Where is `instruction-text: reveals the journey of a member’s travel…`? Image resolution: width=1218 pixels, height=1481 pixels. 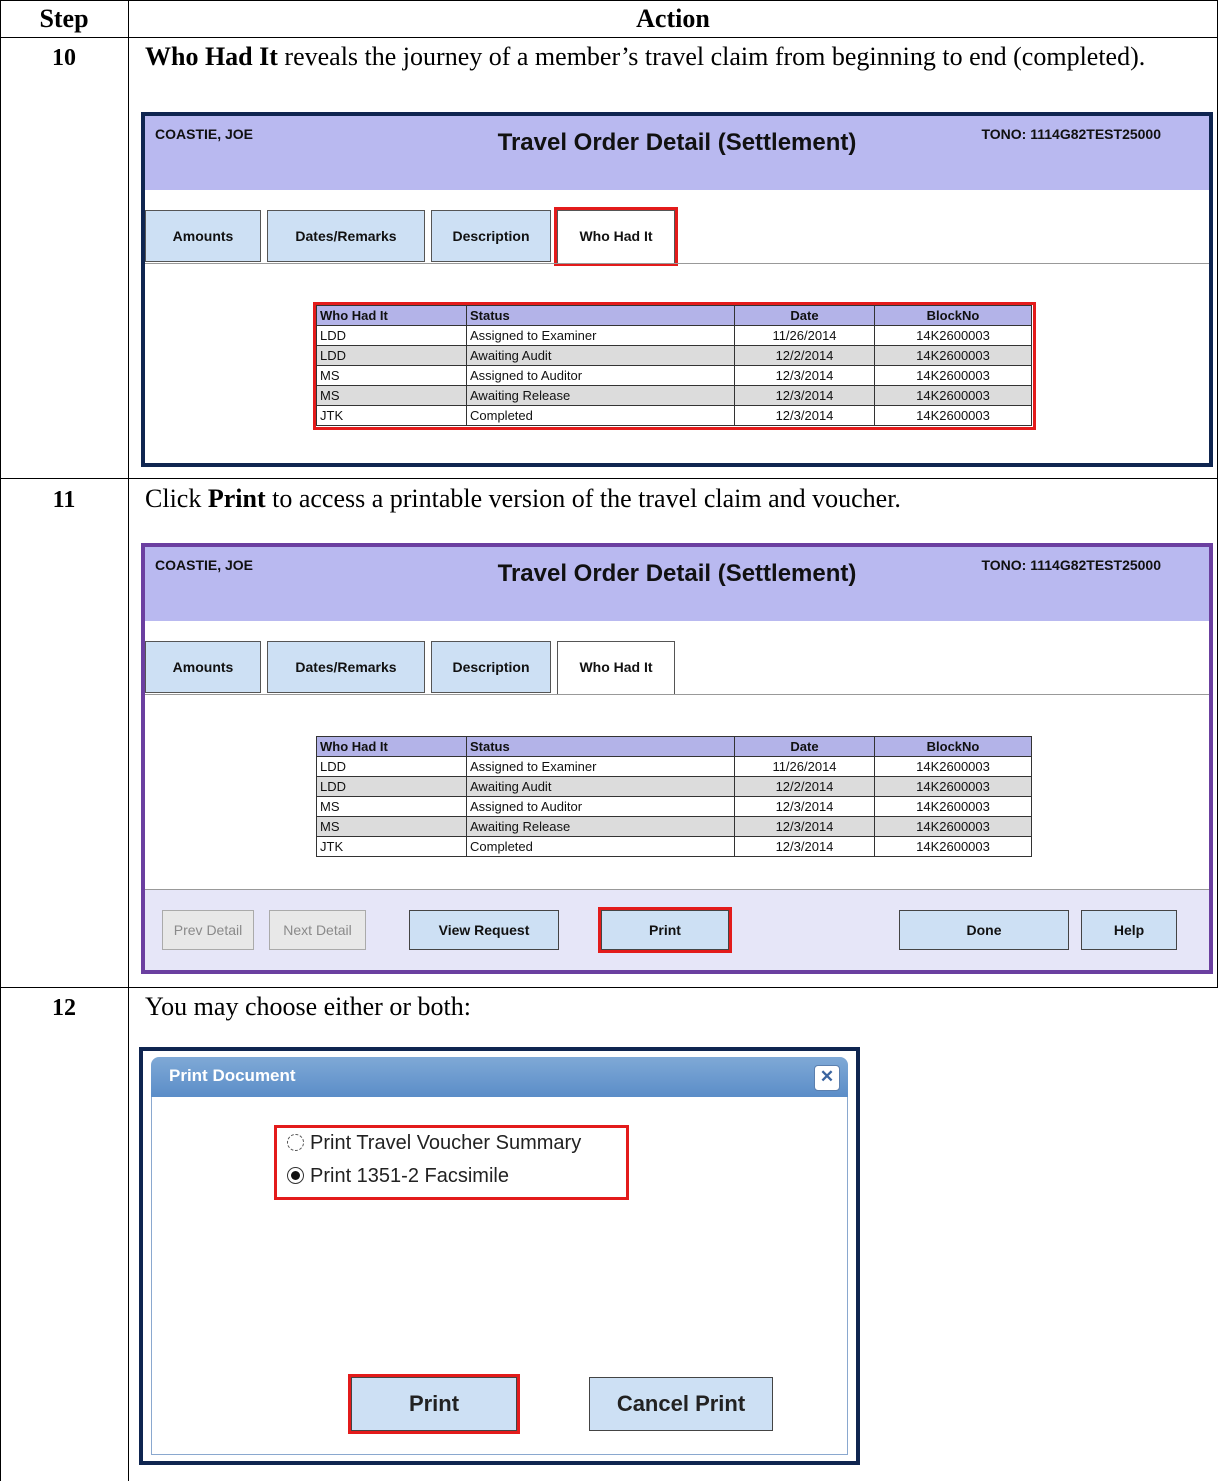 instruction-text: reveals the journey of a member’s travel… is located at coordinates (711, 56).